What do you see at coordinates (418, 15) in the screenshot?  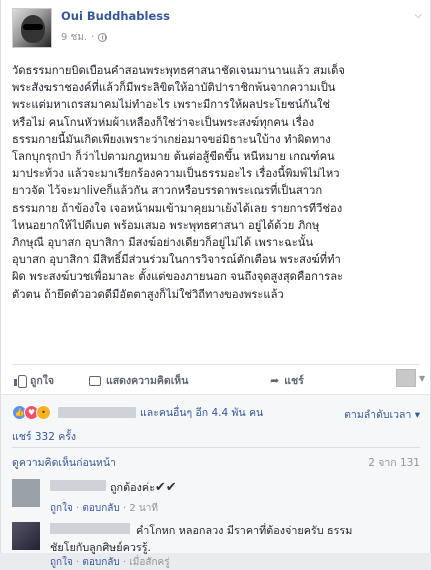 I see `chevron-down-icon: ⌵` at bounding box center [418, 15].